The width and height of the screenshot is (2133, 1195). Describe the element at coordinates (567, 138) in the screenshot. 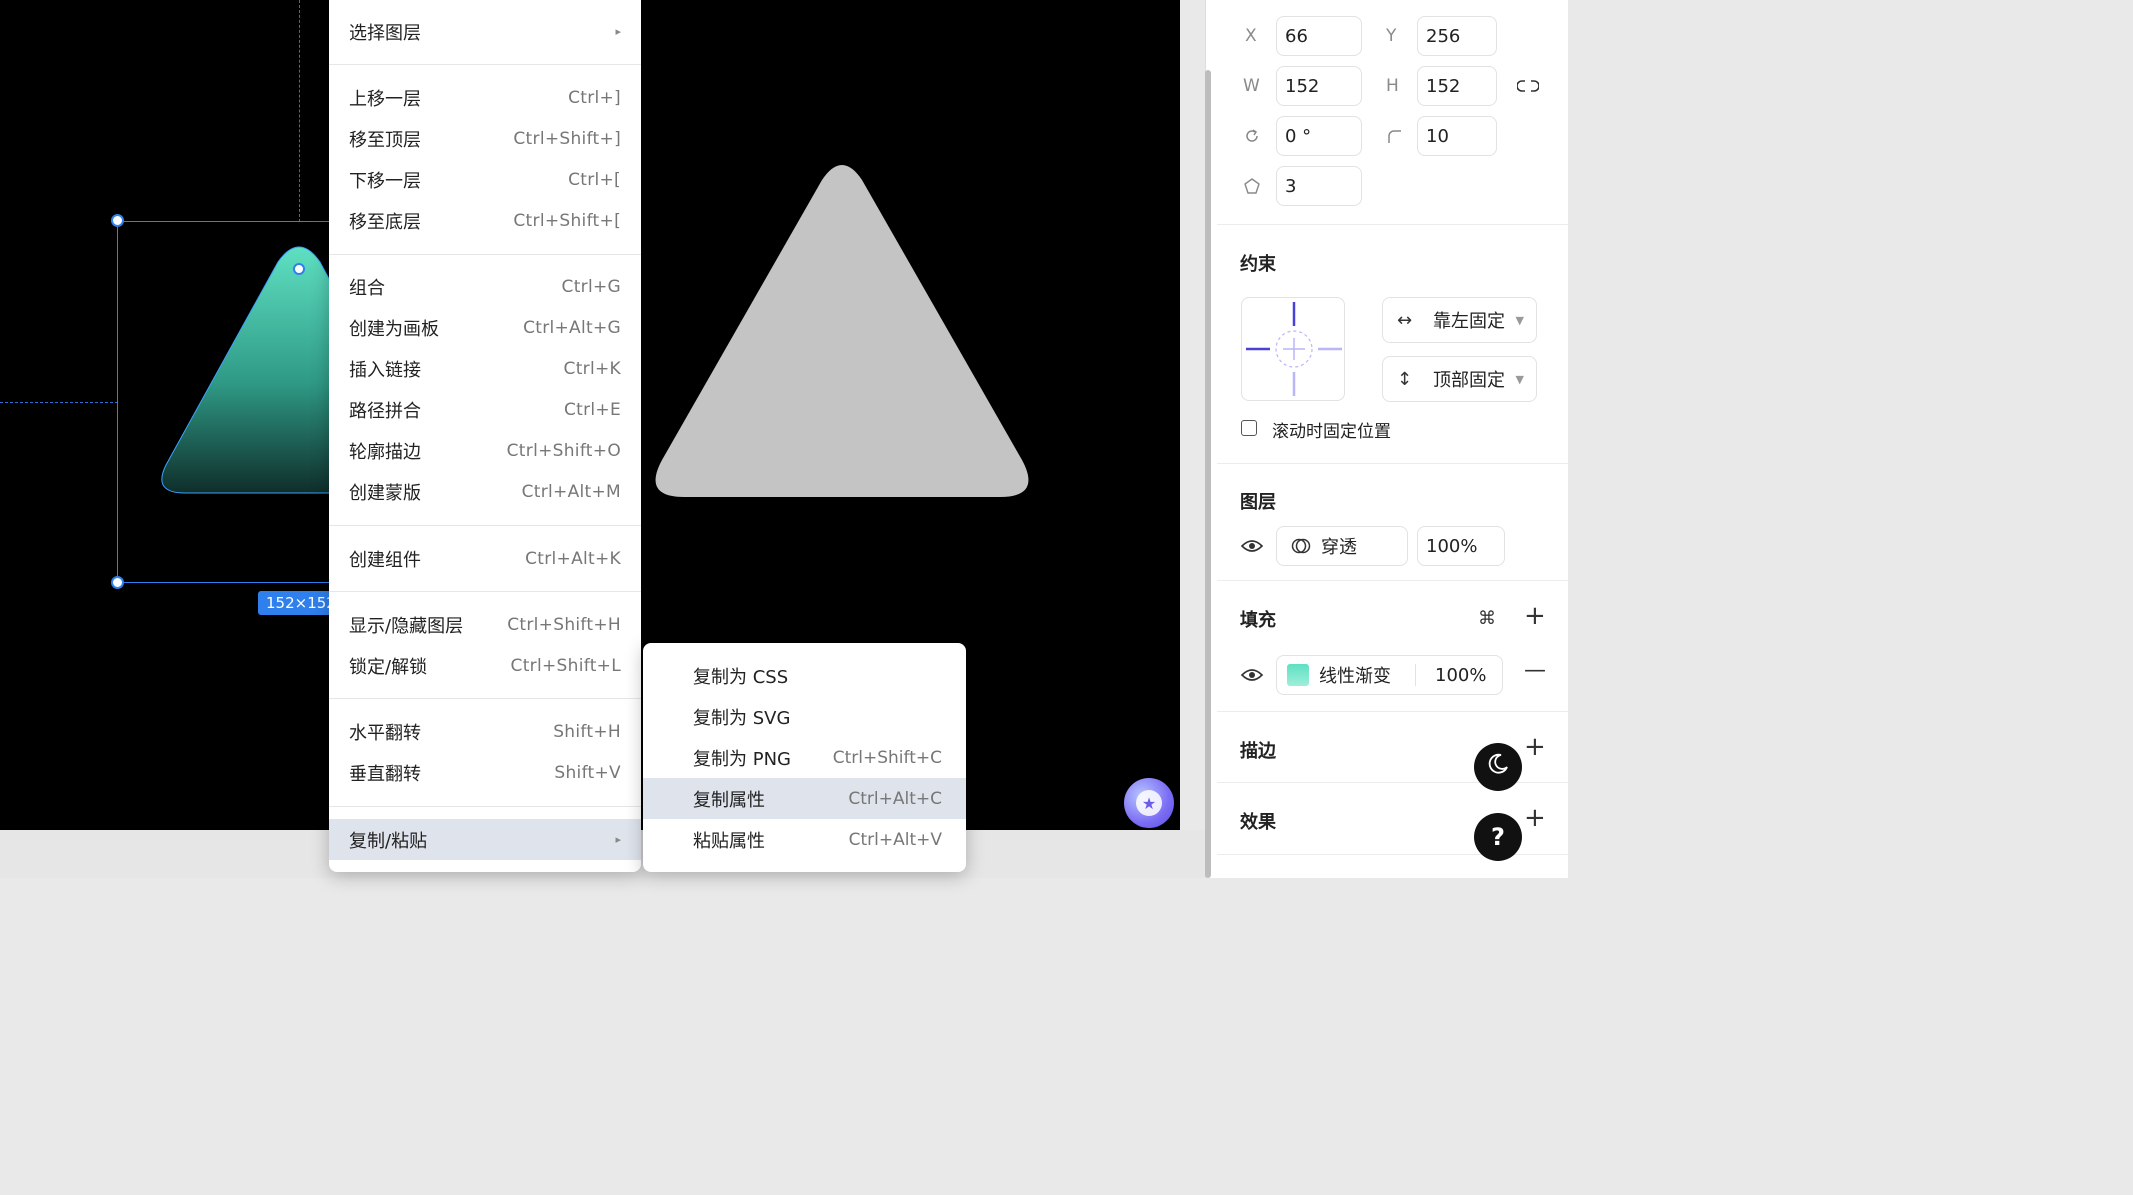

I see `menu-item-shortcut: Ctrl+Shift+]` at that location.